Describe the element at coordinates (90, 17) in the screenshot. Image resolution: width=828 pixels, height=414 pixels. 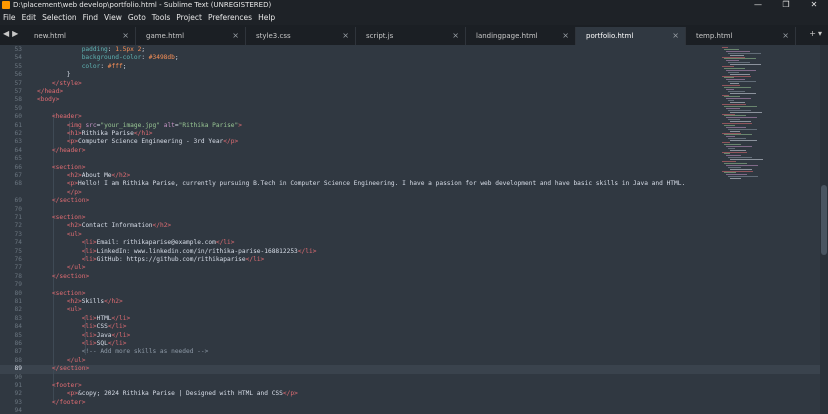
I see `menu-find: Find` at that location.